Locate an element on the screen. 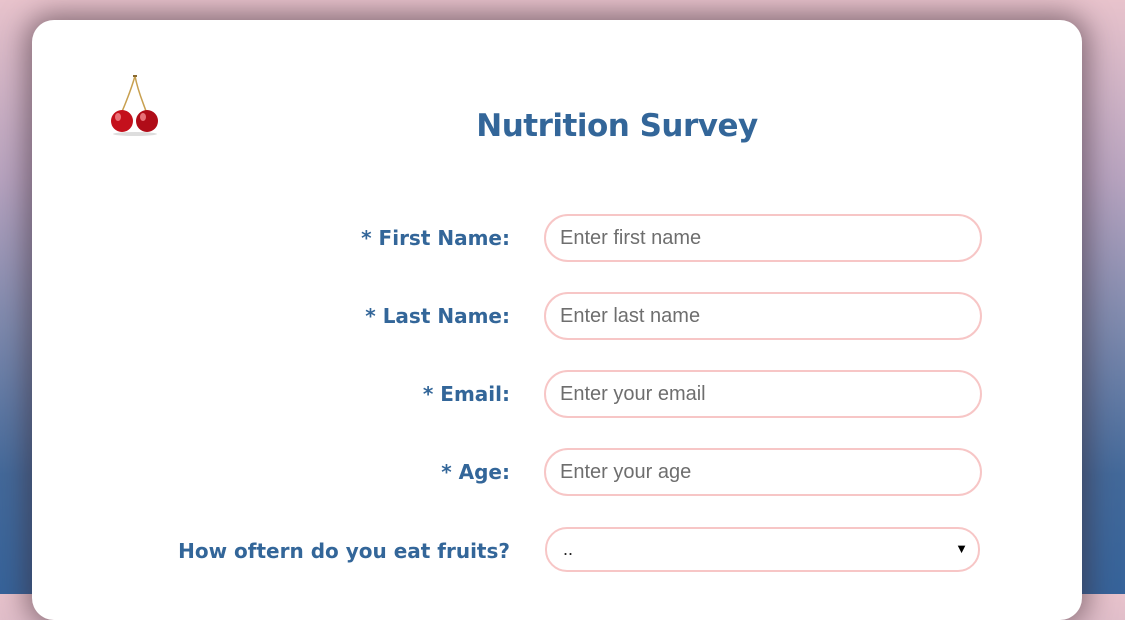 This screenshot has width=1125, height=620. first-name-row: * First Name: is located at coordinates (557, 238).